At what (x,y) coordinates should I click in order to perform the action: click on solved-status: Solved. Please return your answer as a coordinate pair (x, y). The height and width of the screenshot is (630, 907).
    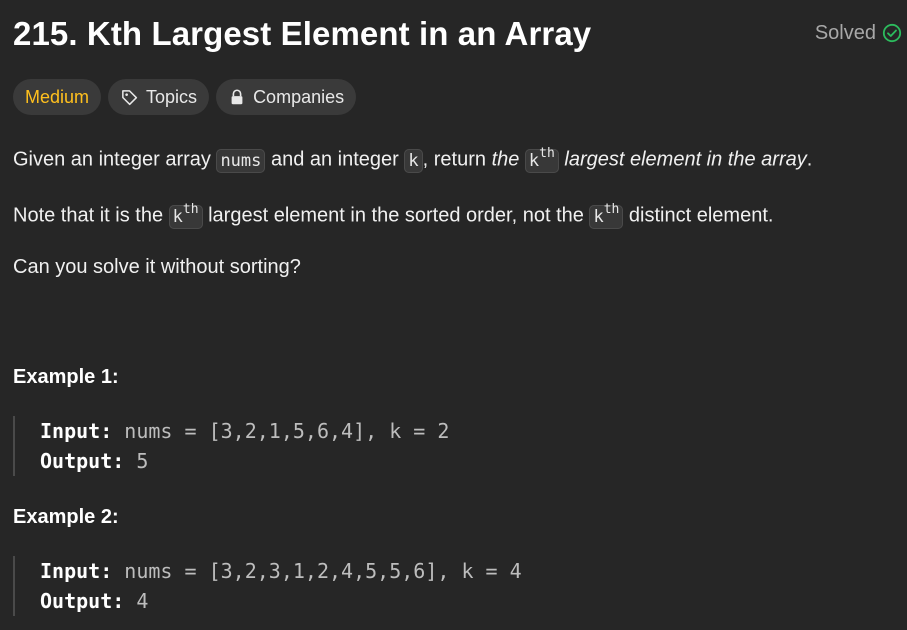
    Looking at the image, I should click on (858, 33).